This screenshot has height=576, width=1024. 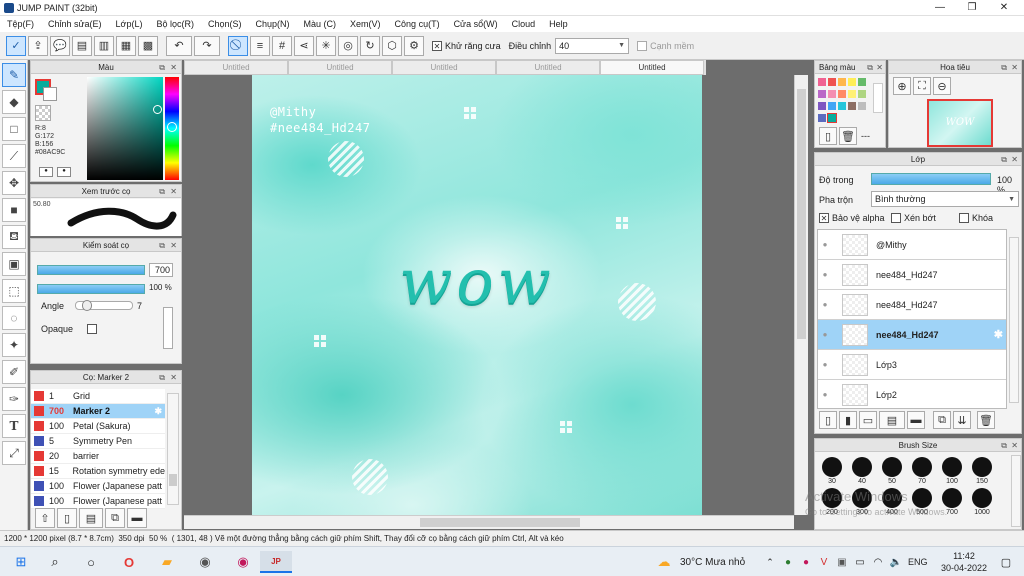 What do you see at coordinates (129, 562) in the screenshot?
I see `opera-icon: O` at bounding box center [129, 562].